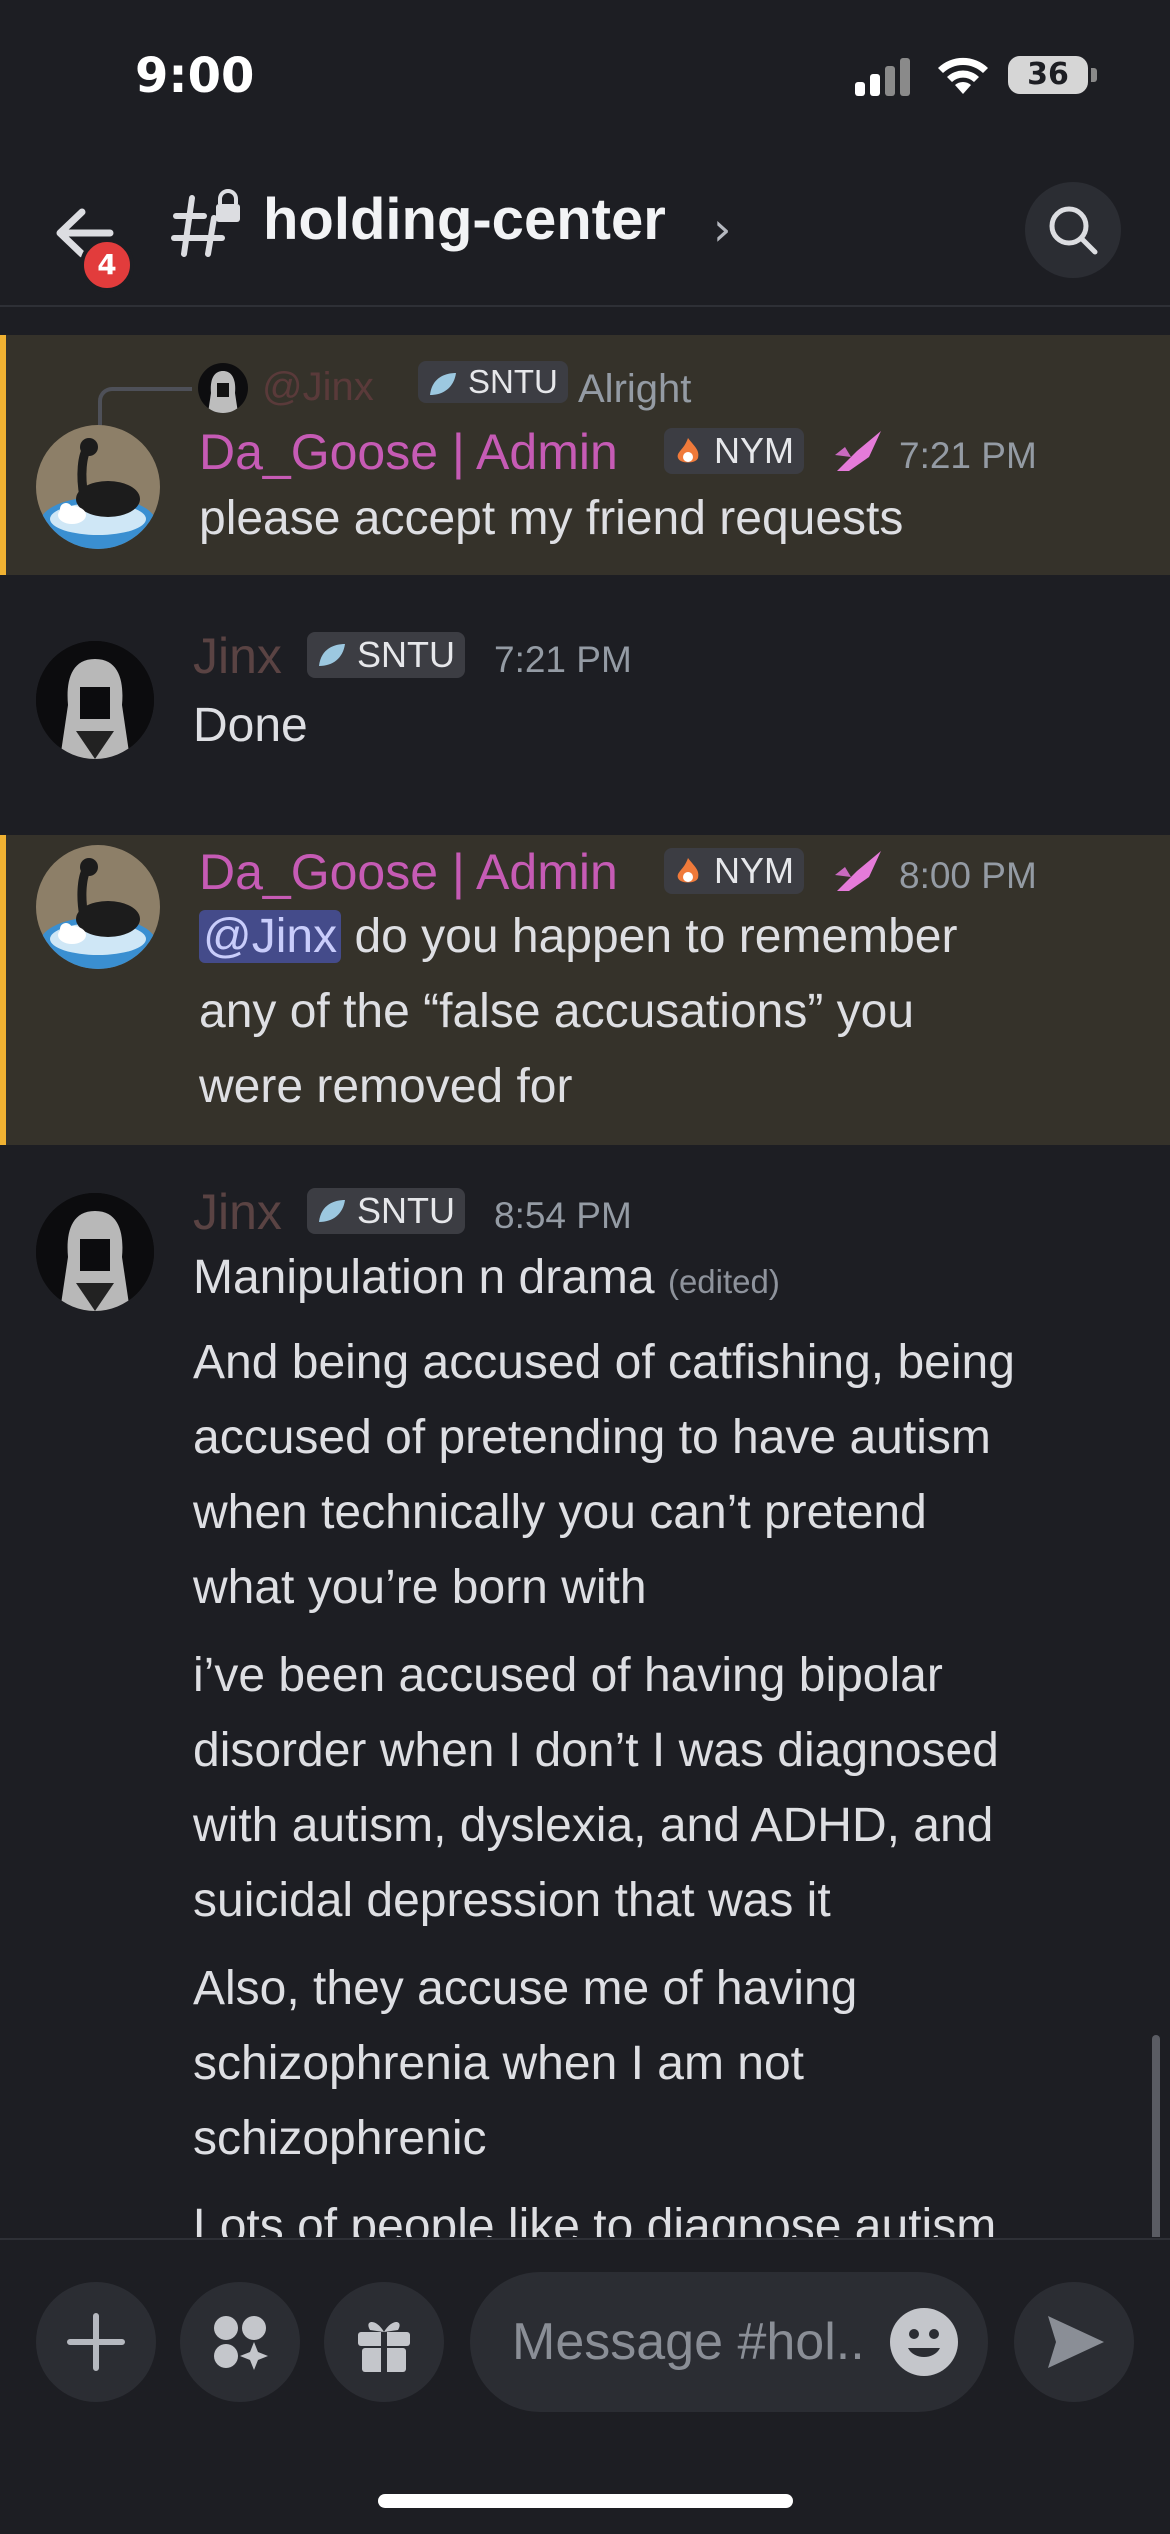 The image size is (1170, 2534). I want to click on timestamp: 8:00 PM, so click(968, 875).